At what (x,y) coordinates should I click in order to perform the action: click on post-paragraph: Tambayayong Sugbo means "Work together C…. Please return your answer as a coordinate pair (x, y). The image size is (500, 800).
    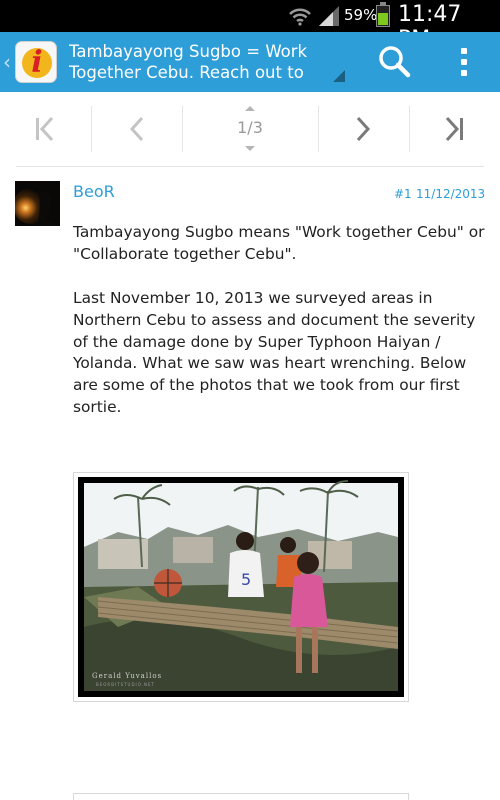
    Looking at the image, I should click on (279, 243).